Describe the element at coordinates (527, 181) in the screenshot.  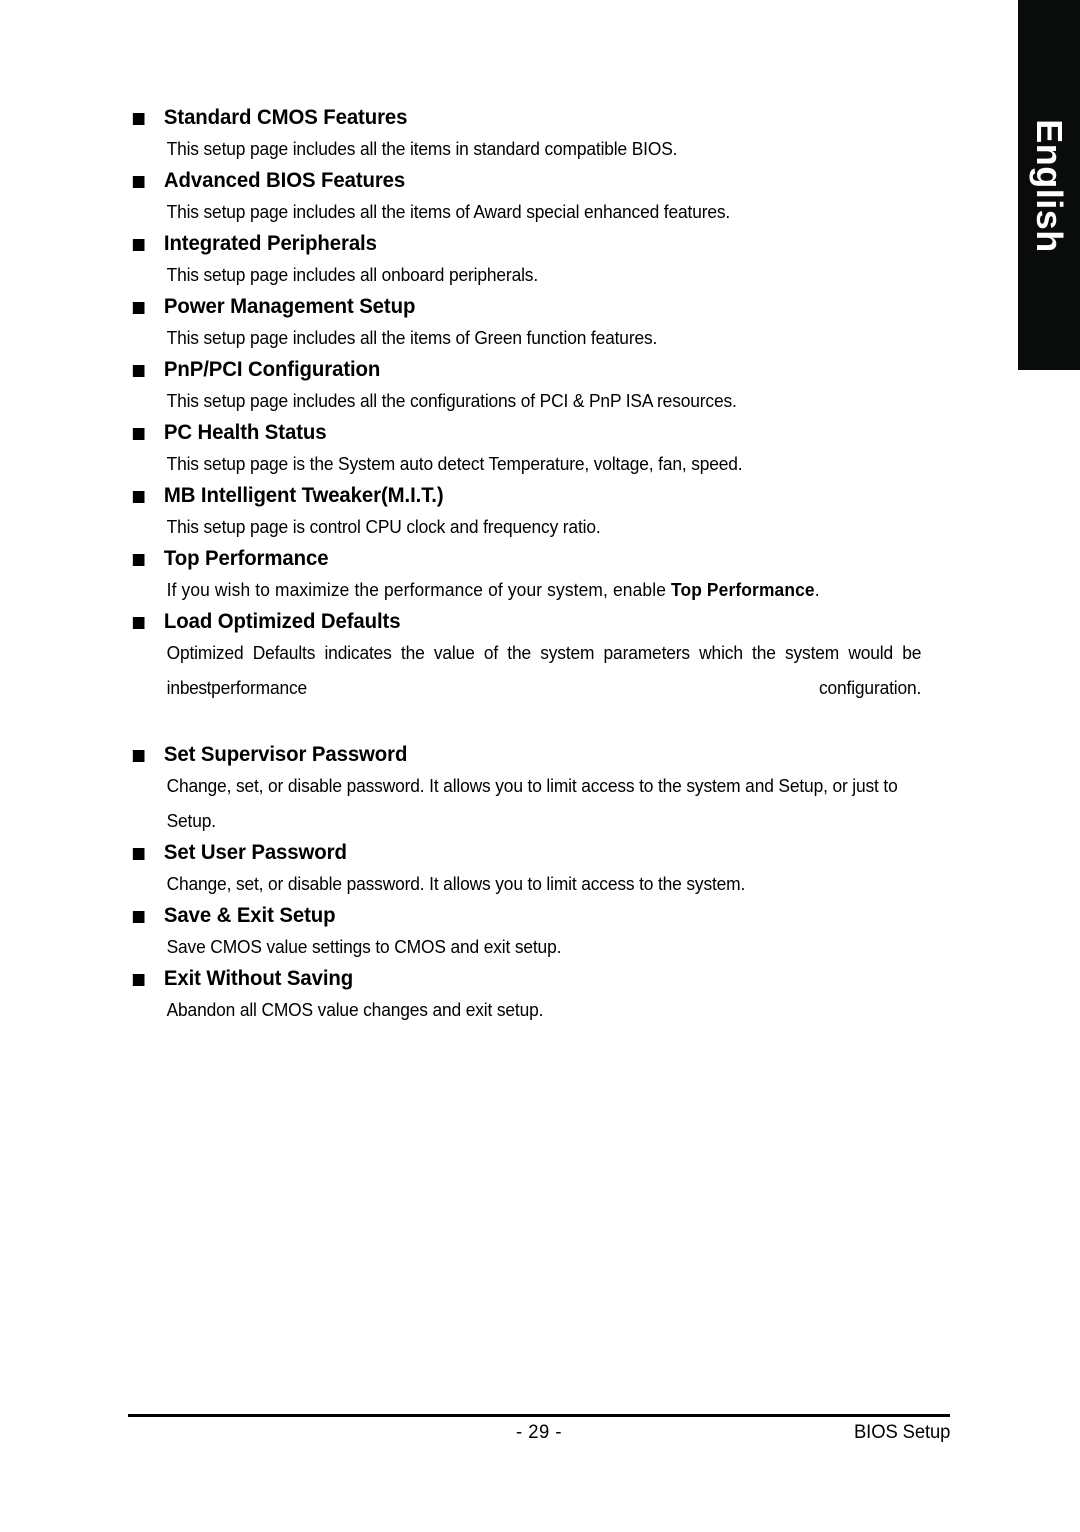
I see `section-heading: Advanced BIOS Features` at that location.